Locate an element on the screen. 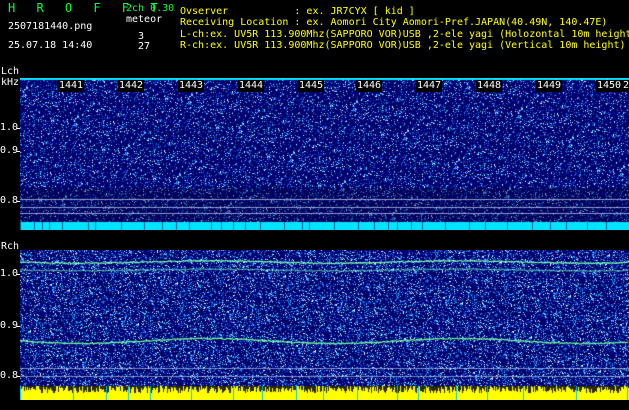 Image resolution: width=629 pixels, height=410 pixels. lch-tick-label: 0.8 is located at coordinates (9, 200).